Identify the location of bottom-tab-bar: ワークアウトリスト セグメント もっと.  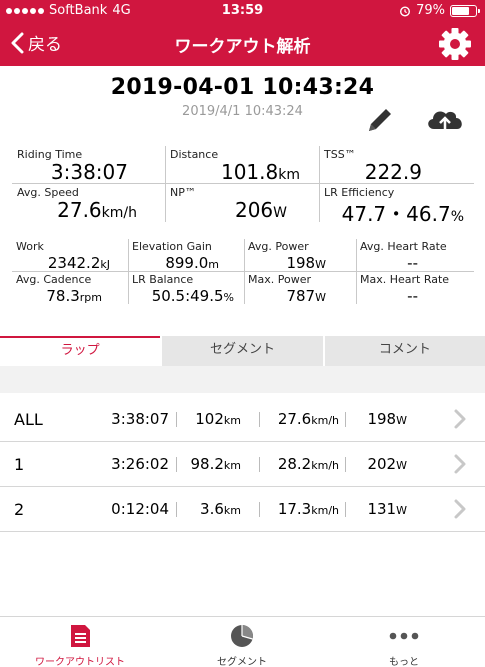
(242, 641).